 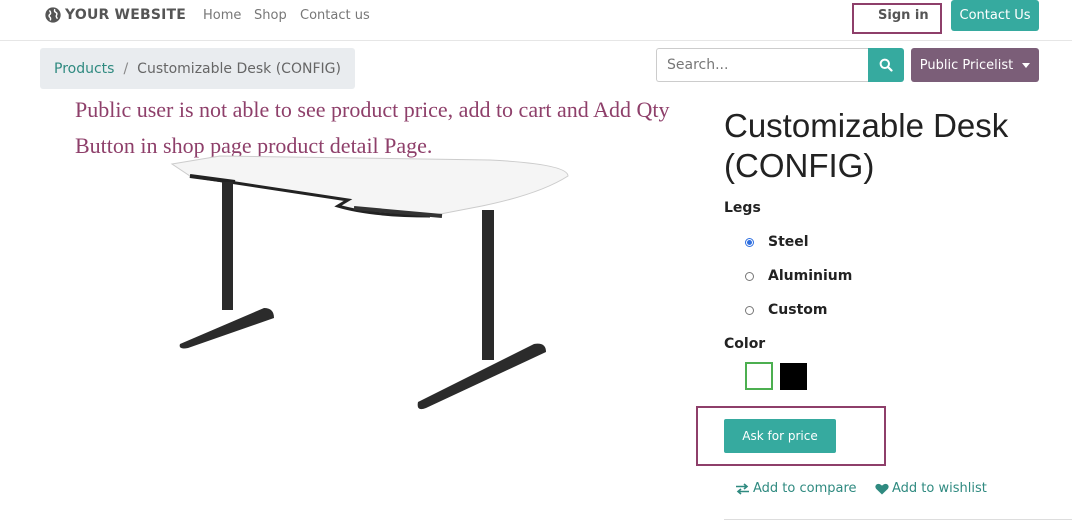 What do you see at coordinates (939, 488) in the screenshot?
I see `add-to-wishlist-label: Add to wishlist` at bounding box center [939, 488].